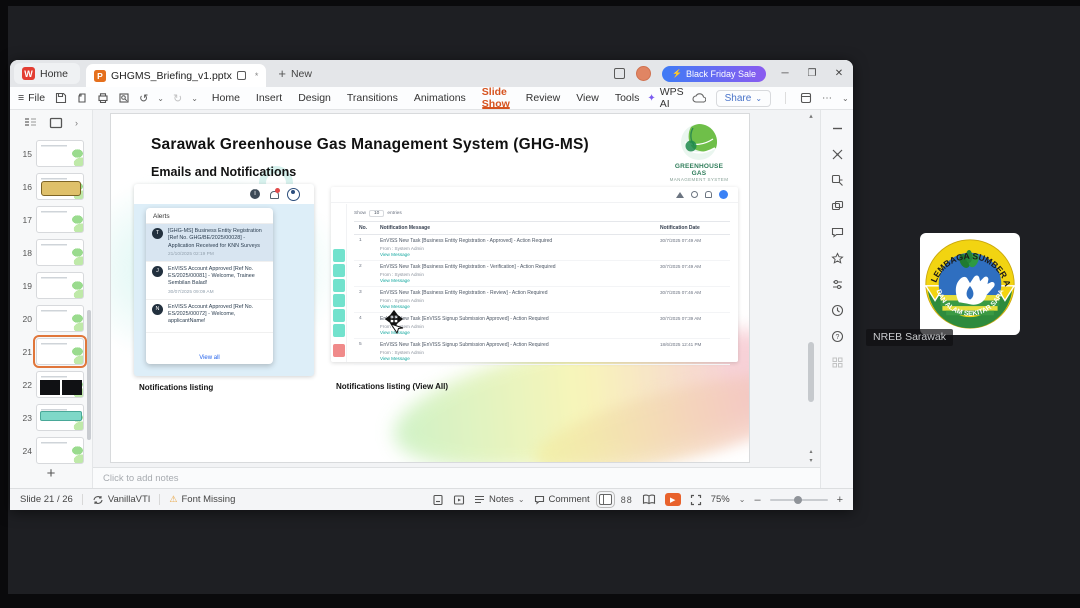  Describe the element at coordinates (743, 98) in the screenshot. I see `share-button: Share ⌄` at that location.